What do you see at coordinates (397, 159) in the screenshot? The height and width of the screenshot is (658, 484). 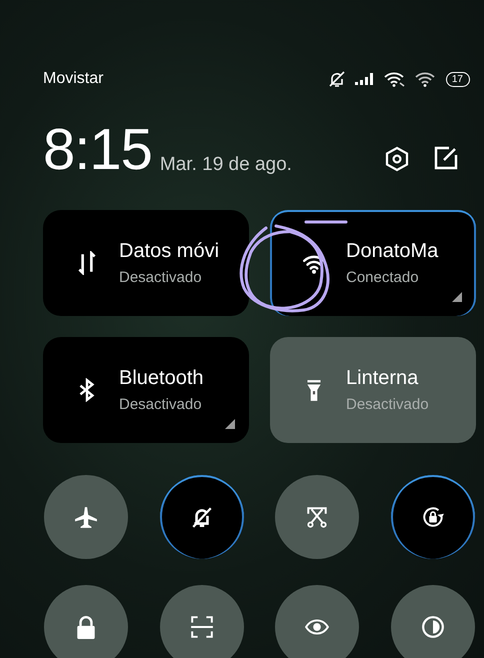 I see `settings-icon` at bounding box center [397, 159].